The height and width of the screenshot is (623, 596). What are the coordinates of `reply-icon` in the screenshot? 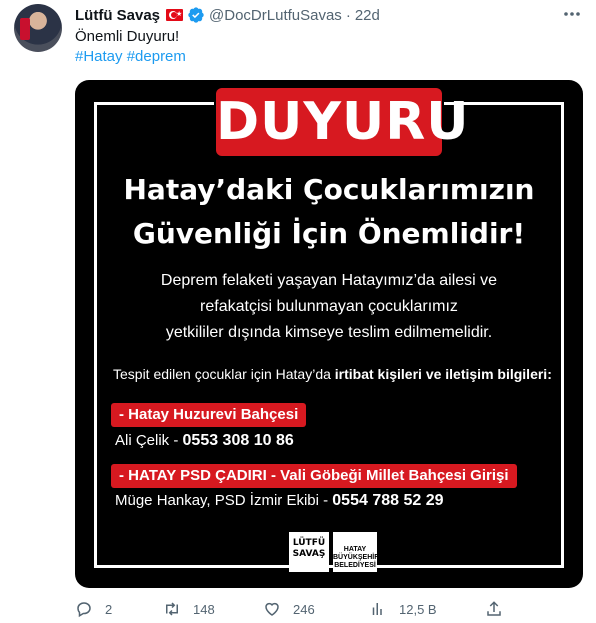 It's located at (84, 610).